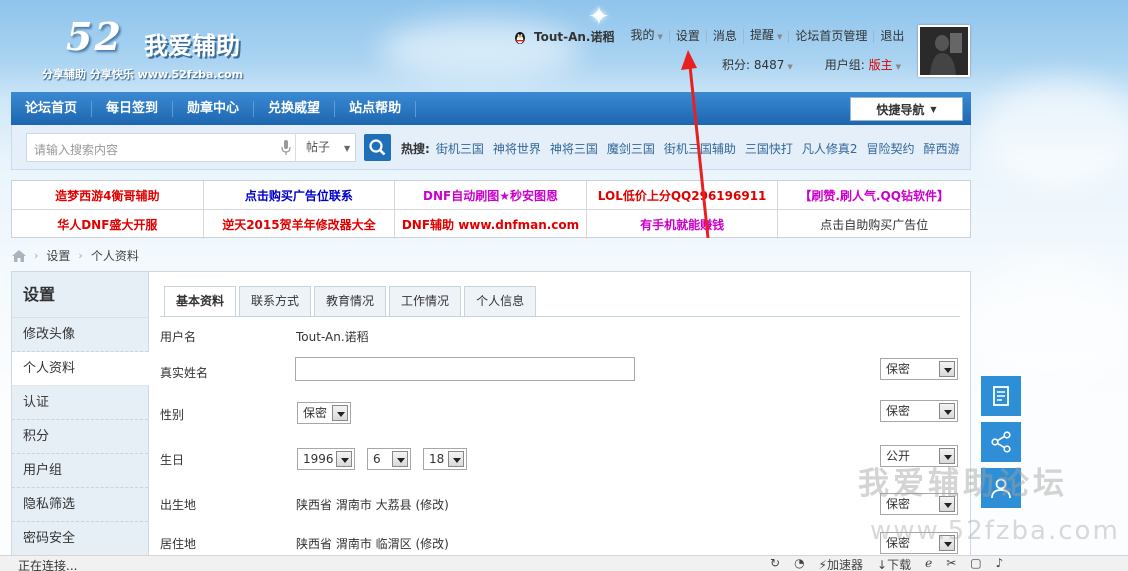 The height and width of the screenshot is (571, 1128). Describe the element at coordinates (682, 195) in the screenshot. I see `ad-link: LOL低价上分QQ296196911` at that location.